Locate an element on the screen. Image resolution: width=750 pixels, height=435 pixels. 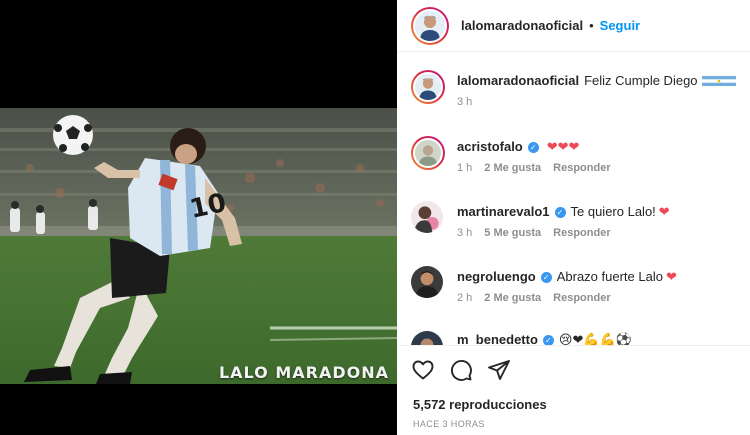
comment-item: m_benedetto ✓ 😢❤💪💪⚽ is located at coordinates (576, 338).